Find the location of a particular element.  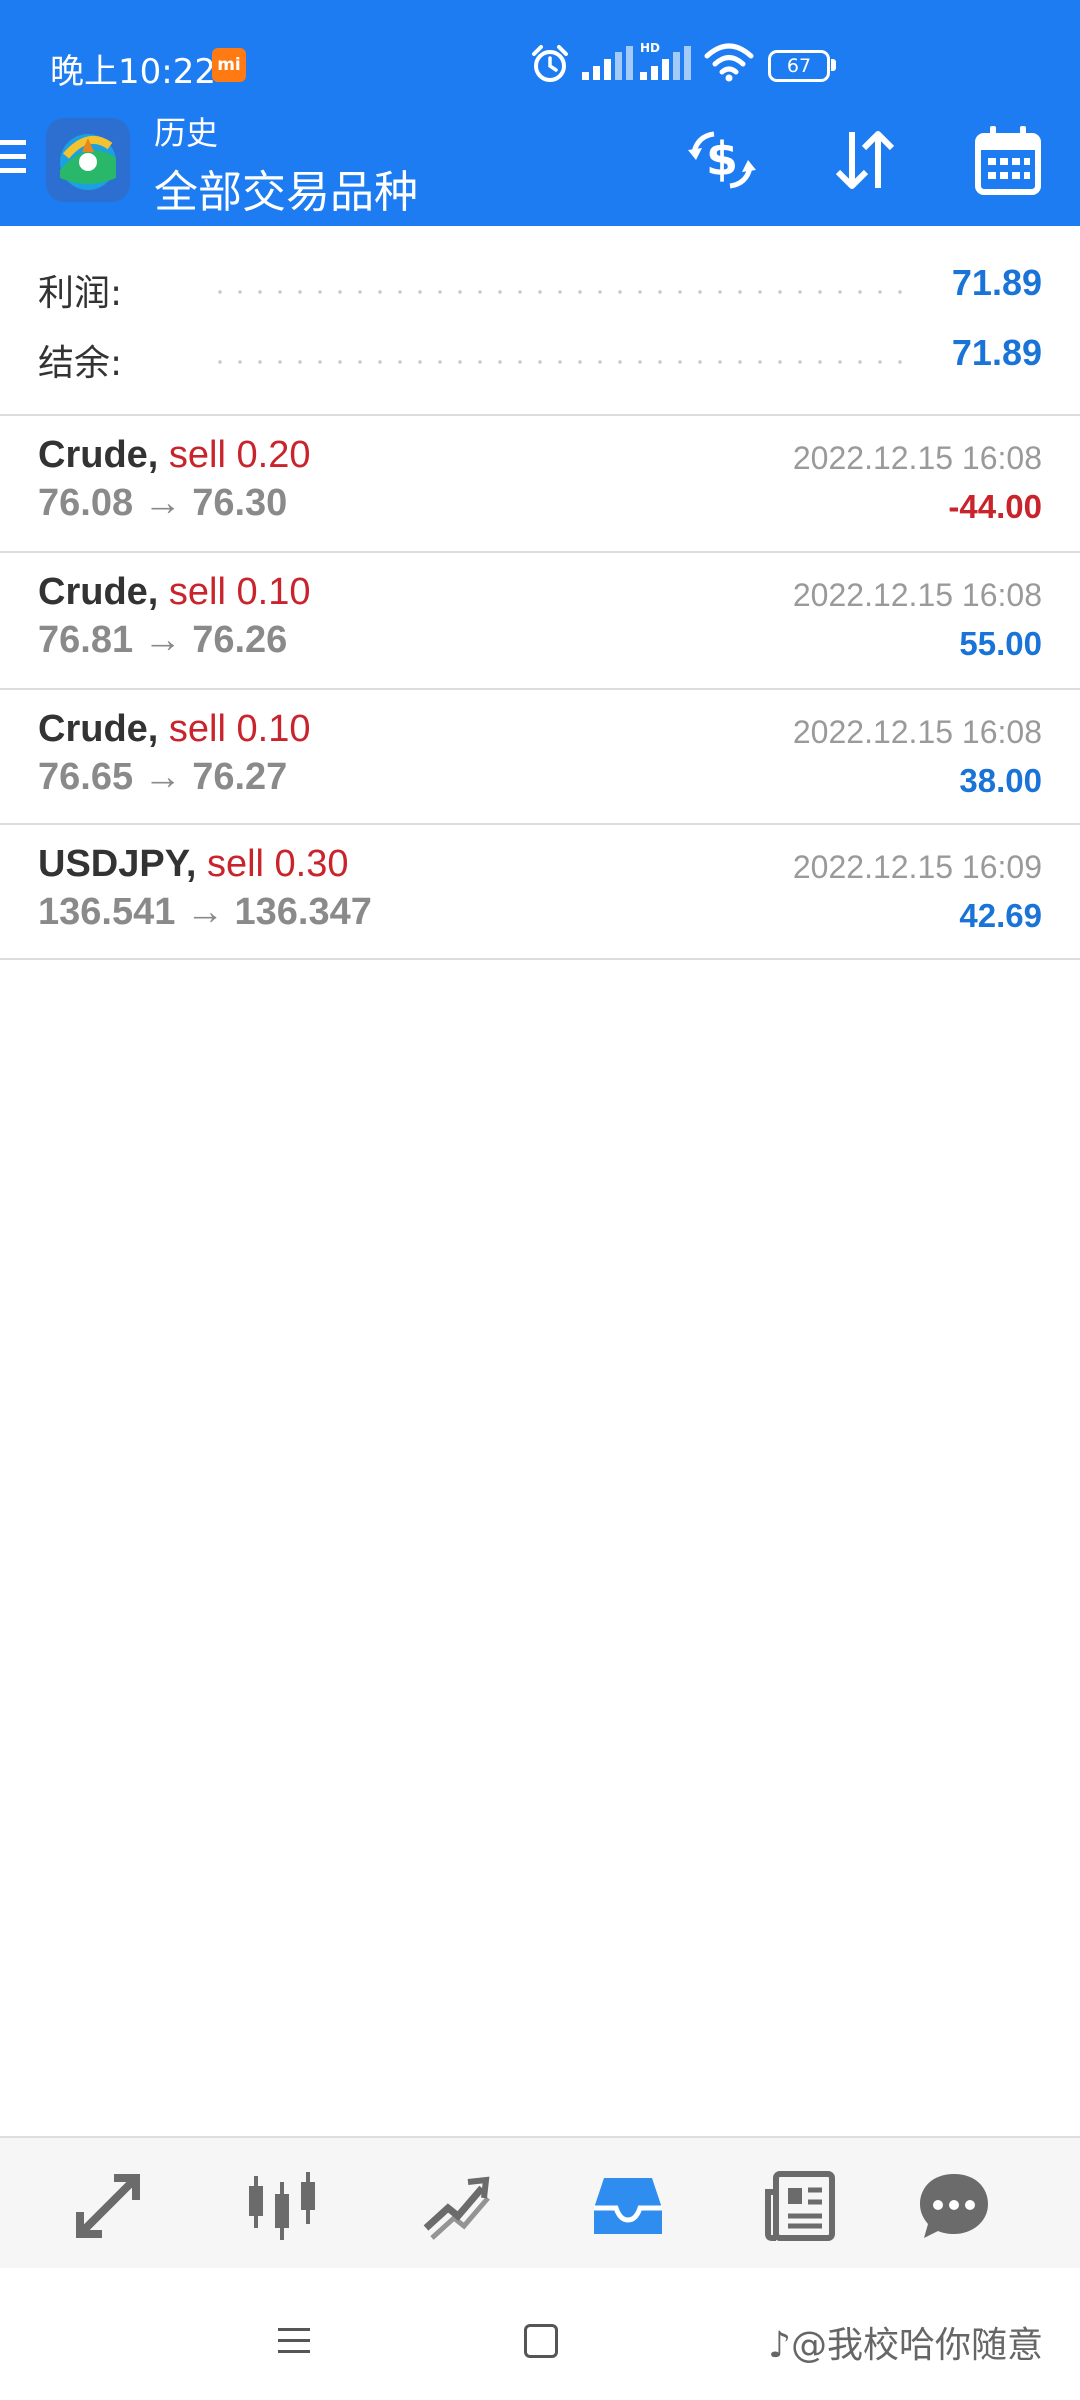

open-price: 76.81 is located at coordinates (86, 640).